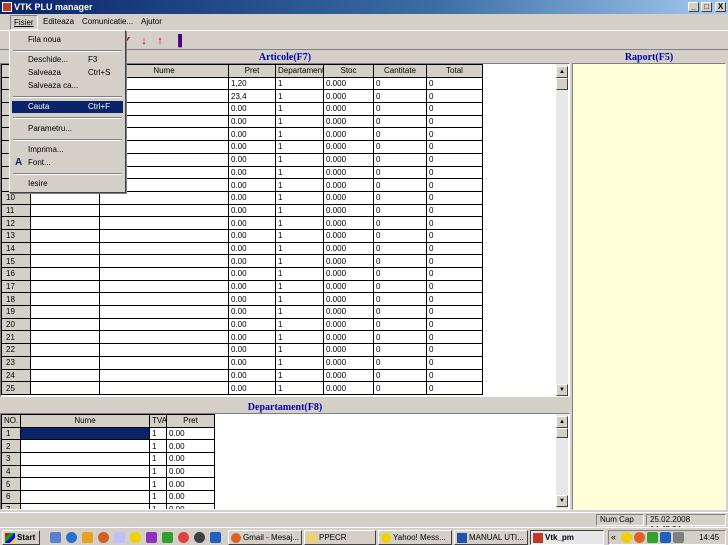 The width and height of the screenshot is (728, 545). What do you see at coordinates (55, 537) in the screenshot?
I see `show-desktop-icon` at bounding box center [55, 537].